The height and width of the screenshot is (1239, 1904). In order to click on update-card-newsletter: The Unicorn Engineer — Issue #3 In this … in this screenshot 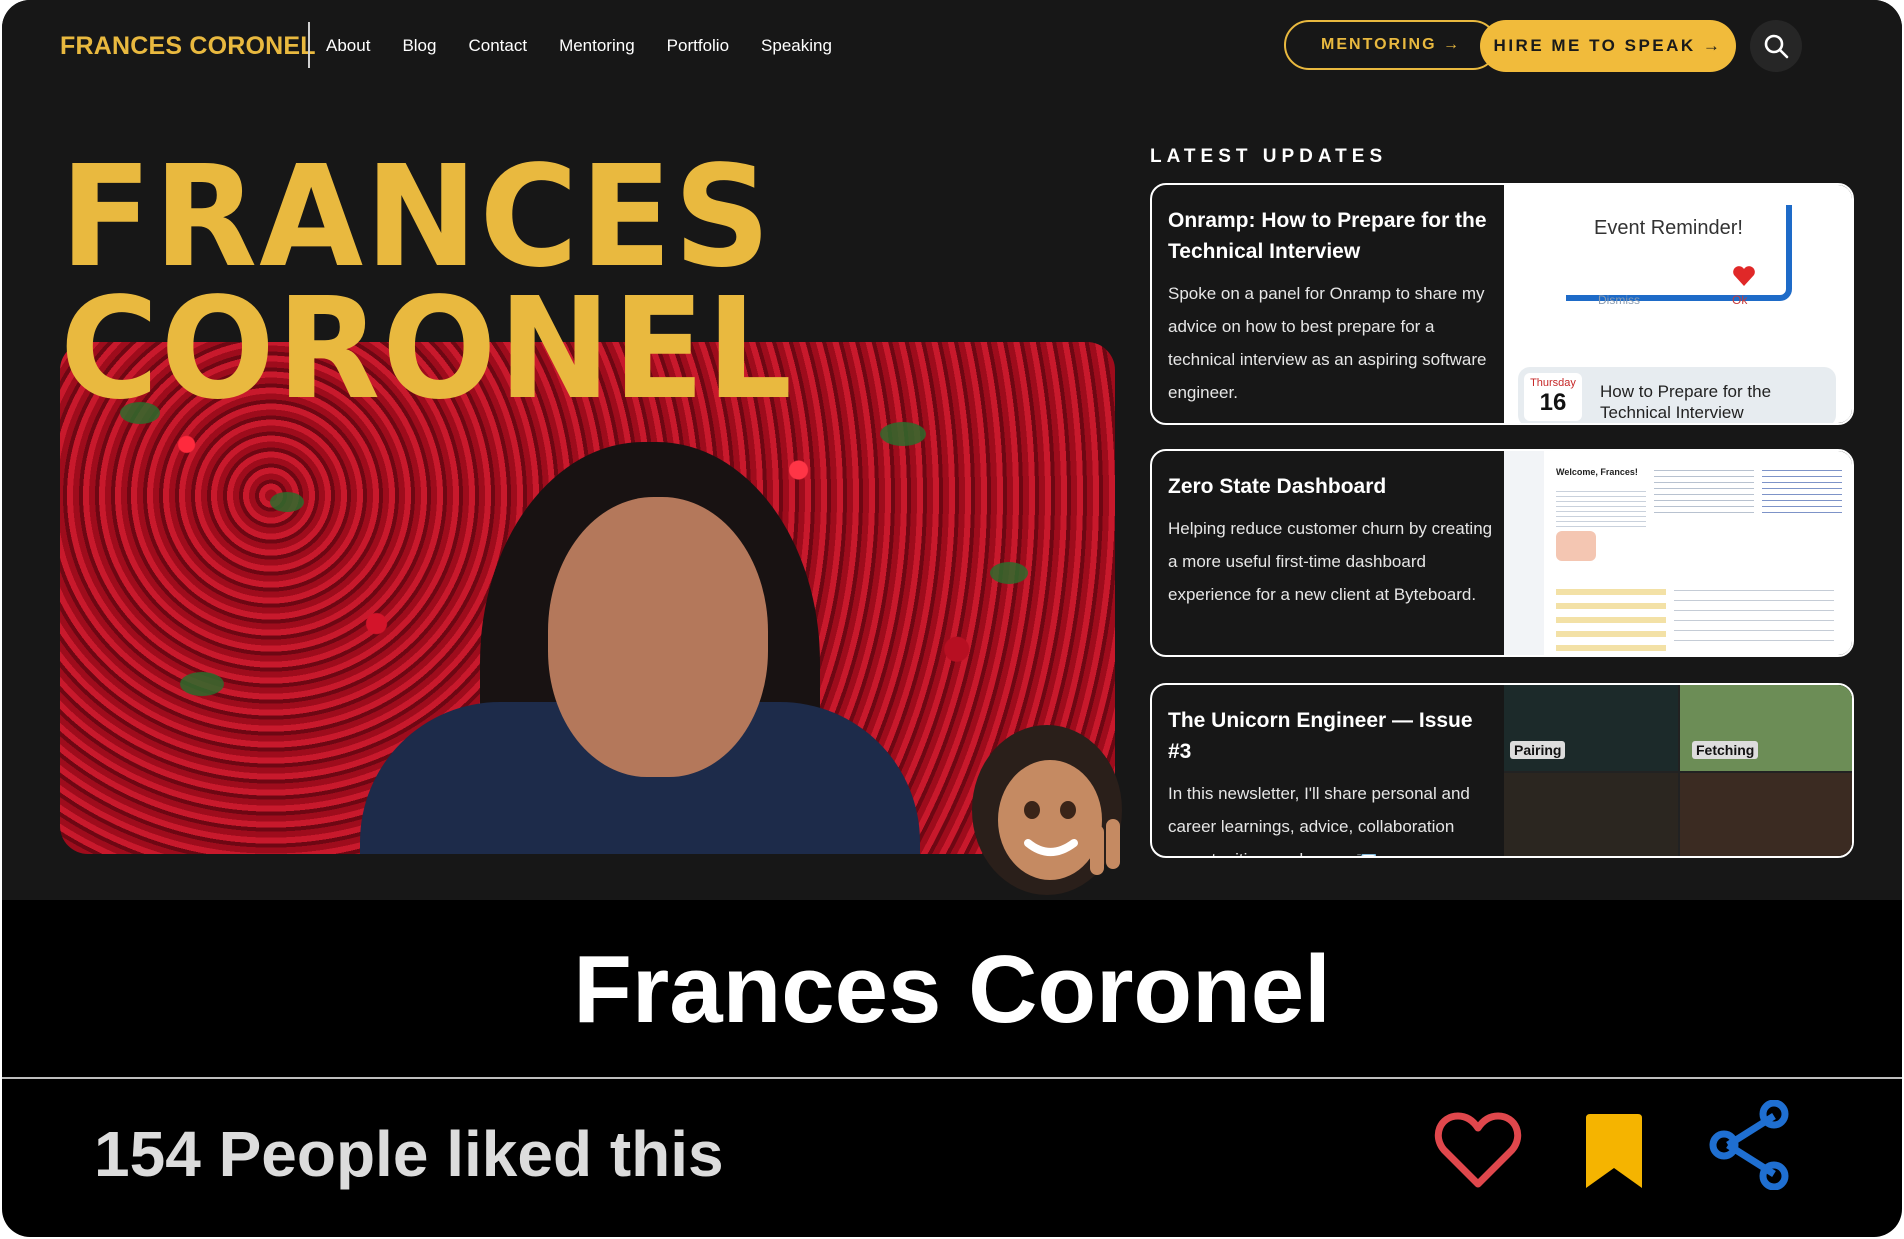, I will do `click(1502, 770)`.